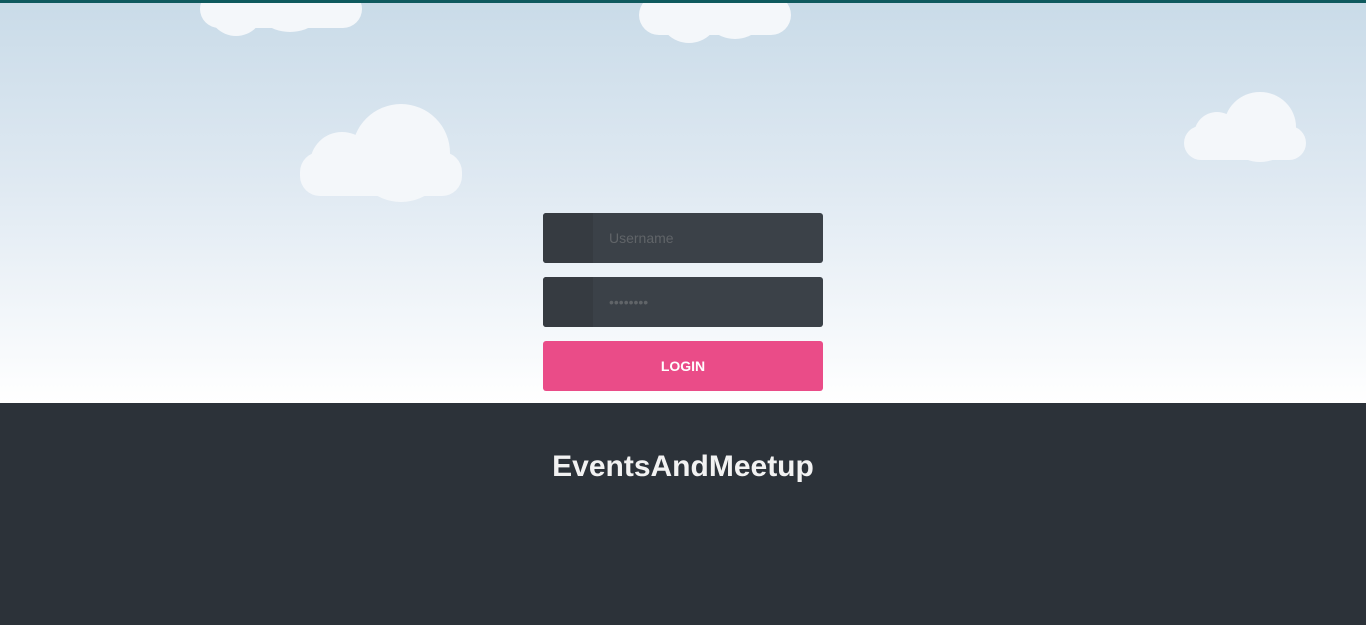 The height and width of the screenshot is (625, 1366). I want to click on password-input, so click(708, 302).